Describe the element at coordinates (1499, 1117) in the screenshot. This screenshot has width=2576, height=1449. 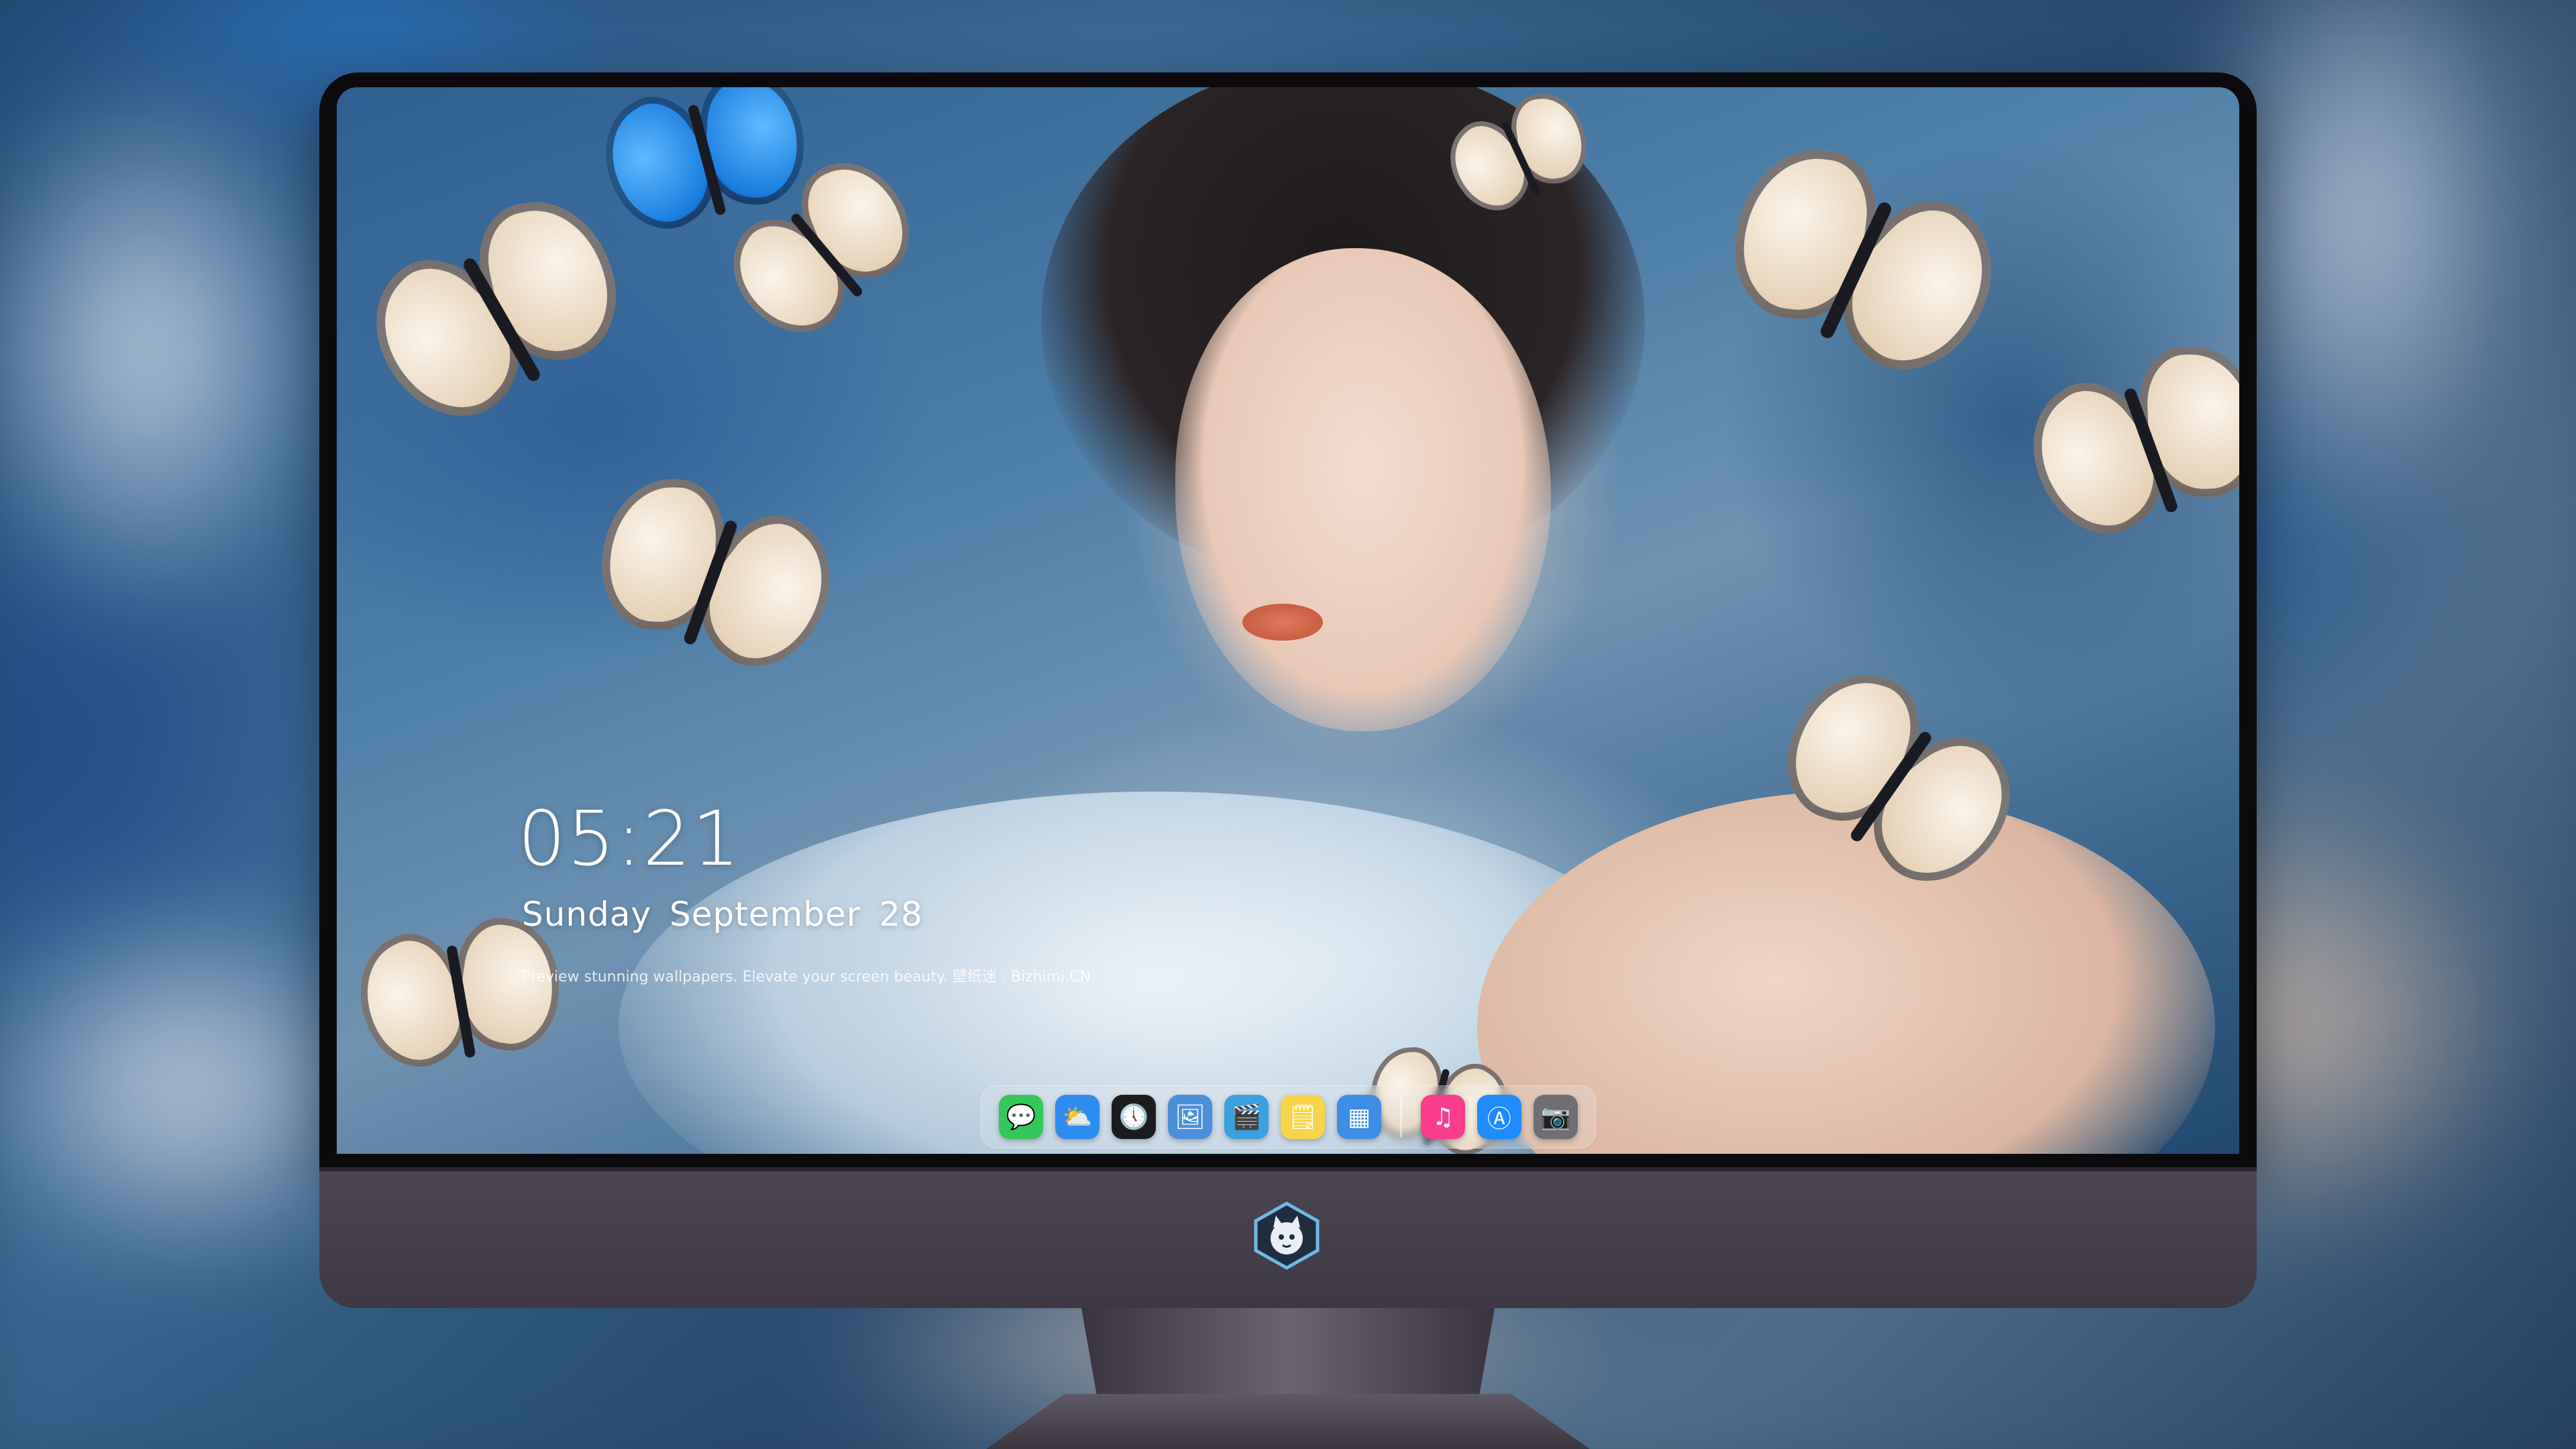
I see `app-store-icon: Ⓐ` at that location.